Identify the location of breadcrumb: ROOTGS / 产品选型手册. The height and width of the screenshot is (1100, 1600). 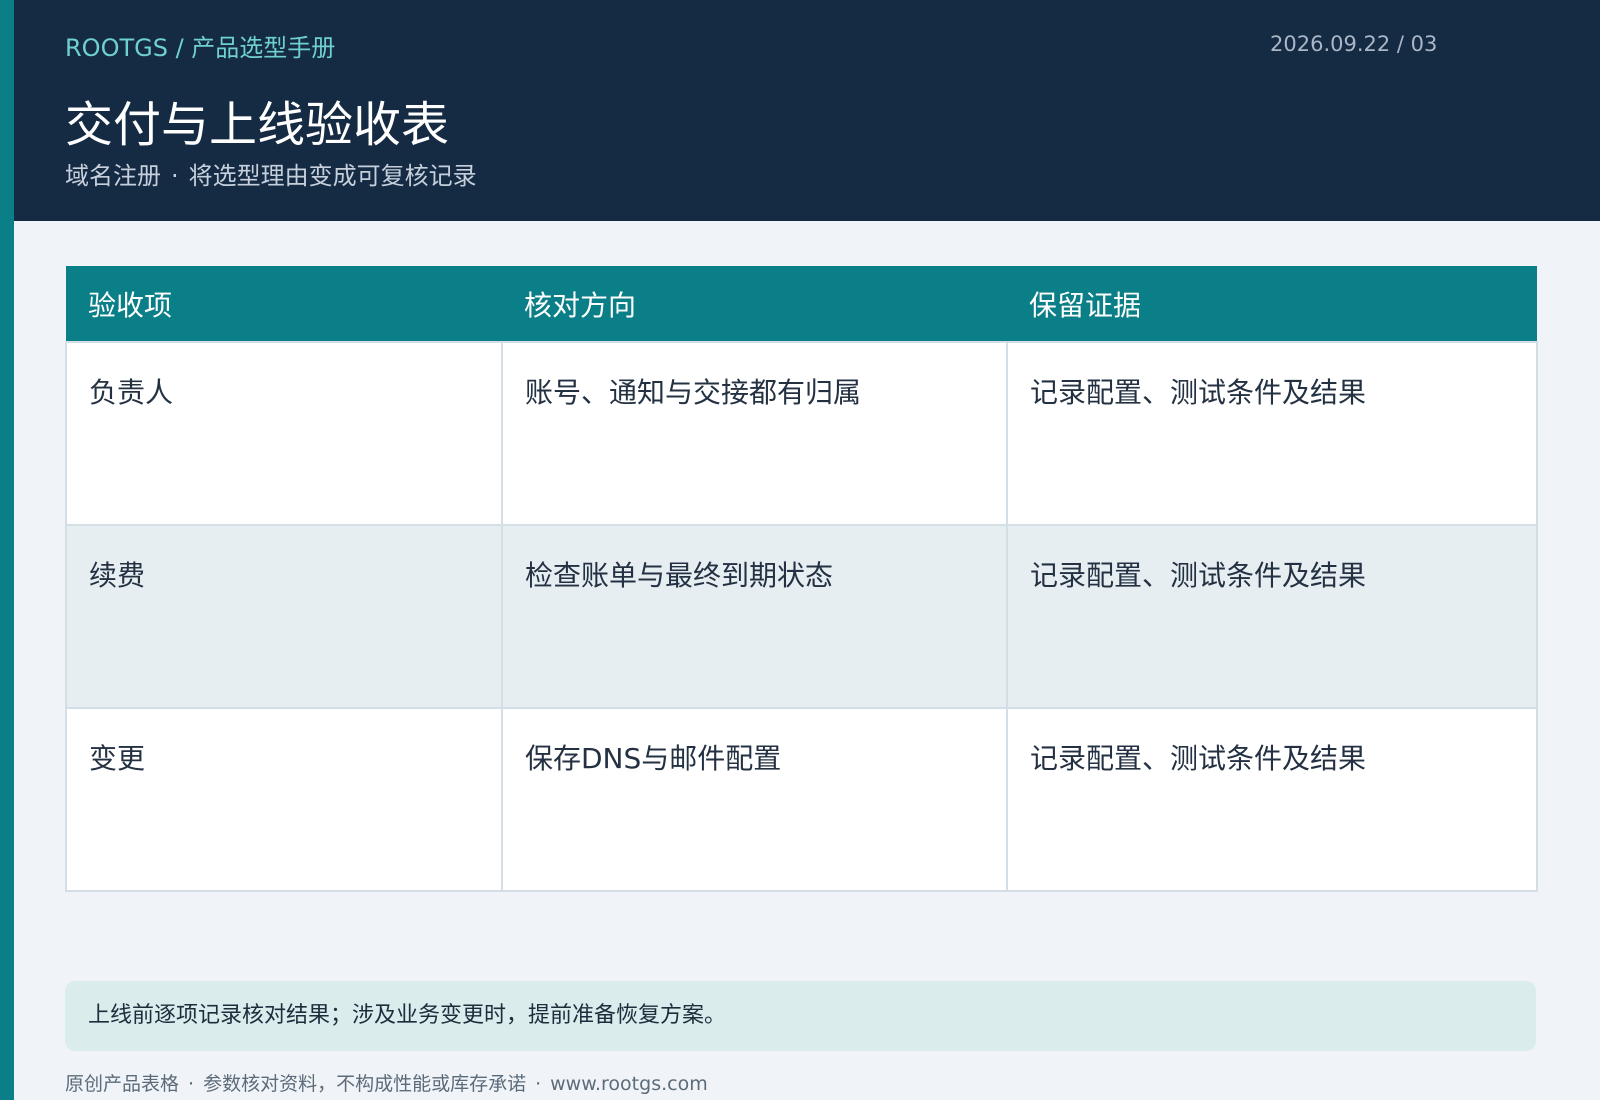
(200, 48).